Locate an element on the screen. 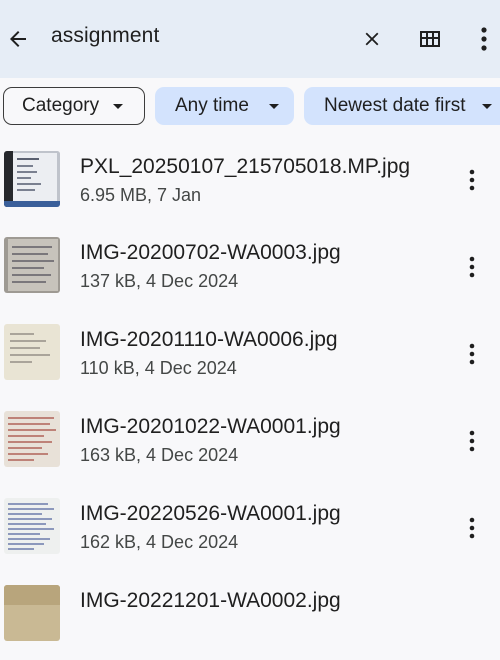 Image resolution: width=500 pixels, height=660 pixels. close-icon is located at coordinates (372, 39).